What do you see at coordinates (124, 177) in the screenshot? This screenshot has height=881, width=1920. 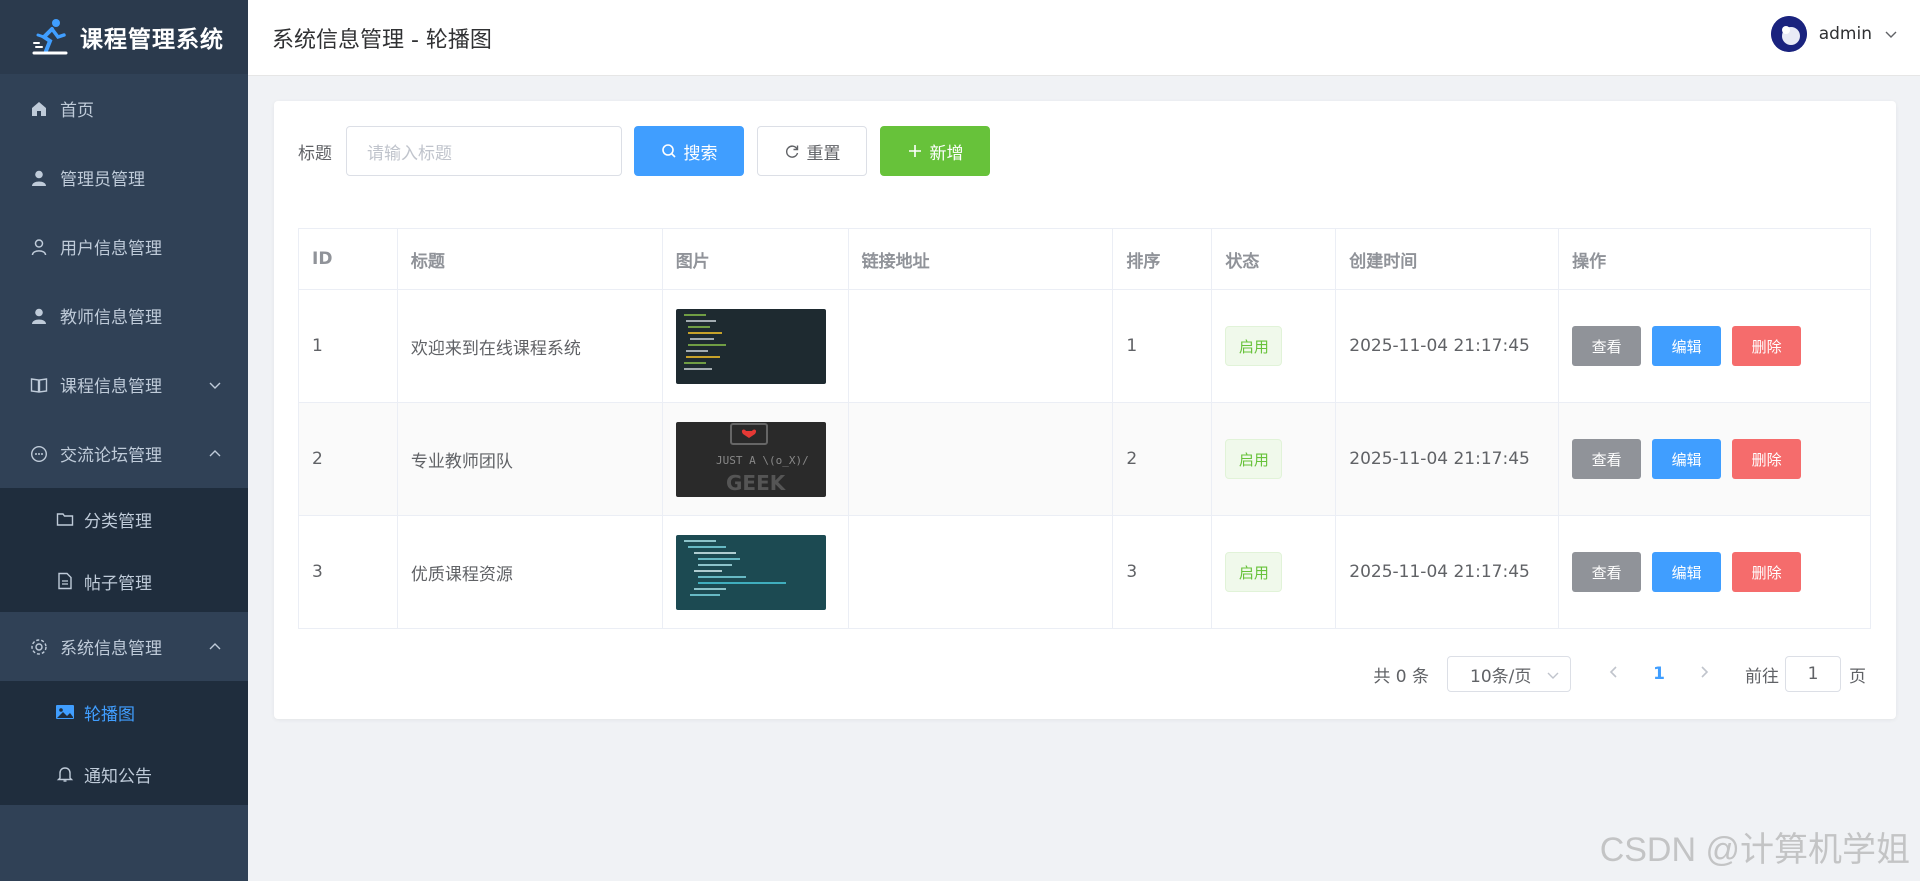 I see `sidebar-item-admin: 管理员管理` at bounding box center [124, 177].